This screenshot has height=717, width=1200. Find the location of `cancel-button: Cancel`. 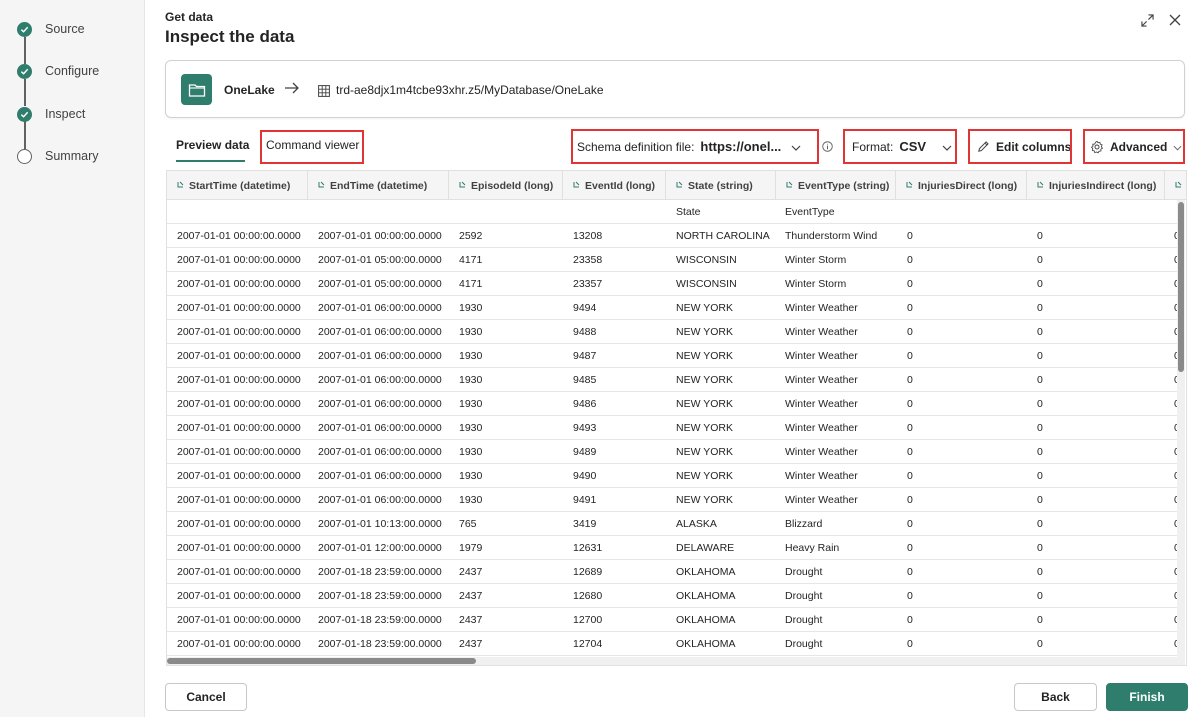

cancel-button: Cancel is located at coordinates (206, 697).